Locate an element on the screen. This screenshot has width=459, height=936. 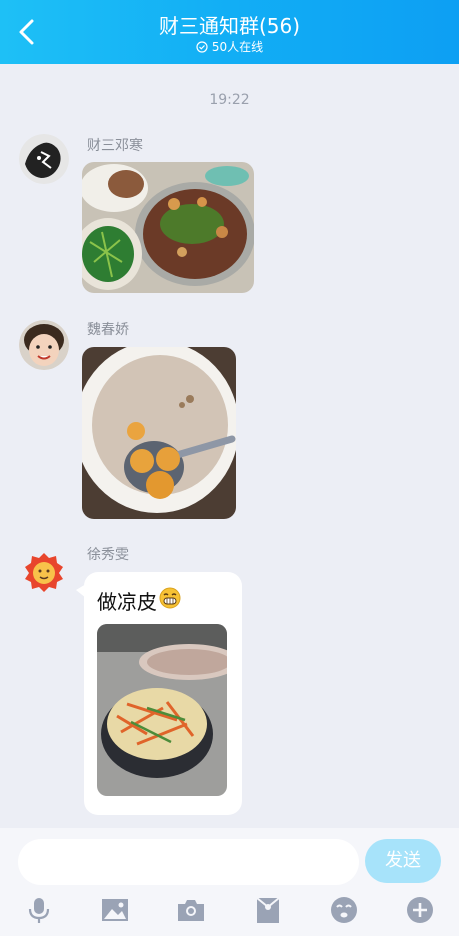
grinning-emoji-icon is located at coordinates (170, 600).